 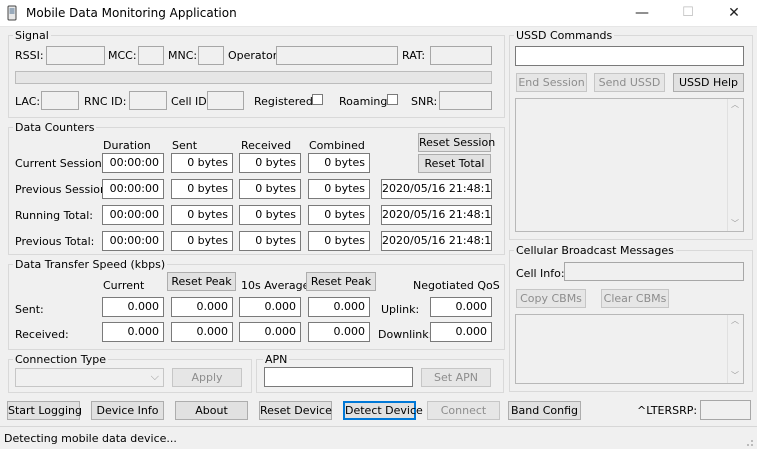 I want to click on ussd-response-area: ︿ ﹀, so click(x=629, y=165).